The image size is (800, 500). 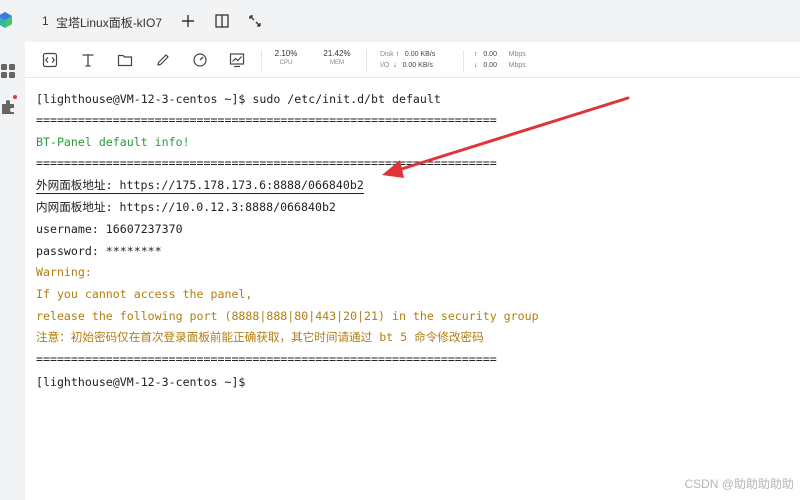 What do you see at coordinates (337, 63) in the screenshot?
I see `mem-label: MEM` at bounding box center [337, 63].